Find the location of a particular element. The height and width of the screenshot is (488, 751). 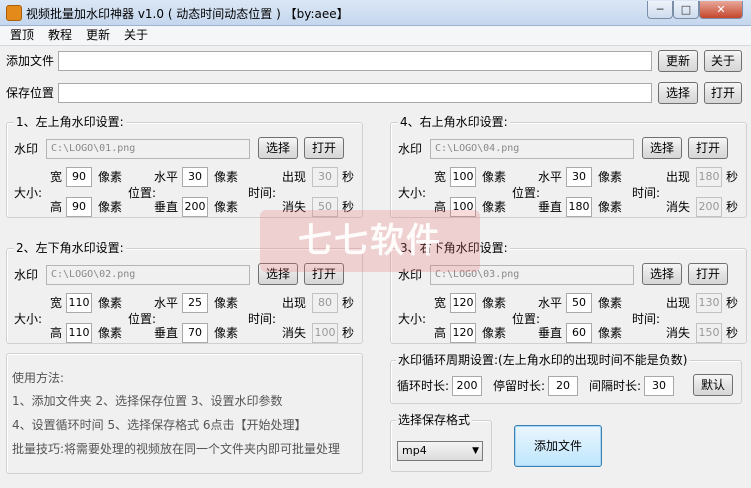

bottom-right-appear-label: 出现 is located at coordinates (678, 303).